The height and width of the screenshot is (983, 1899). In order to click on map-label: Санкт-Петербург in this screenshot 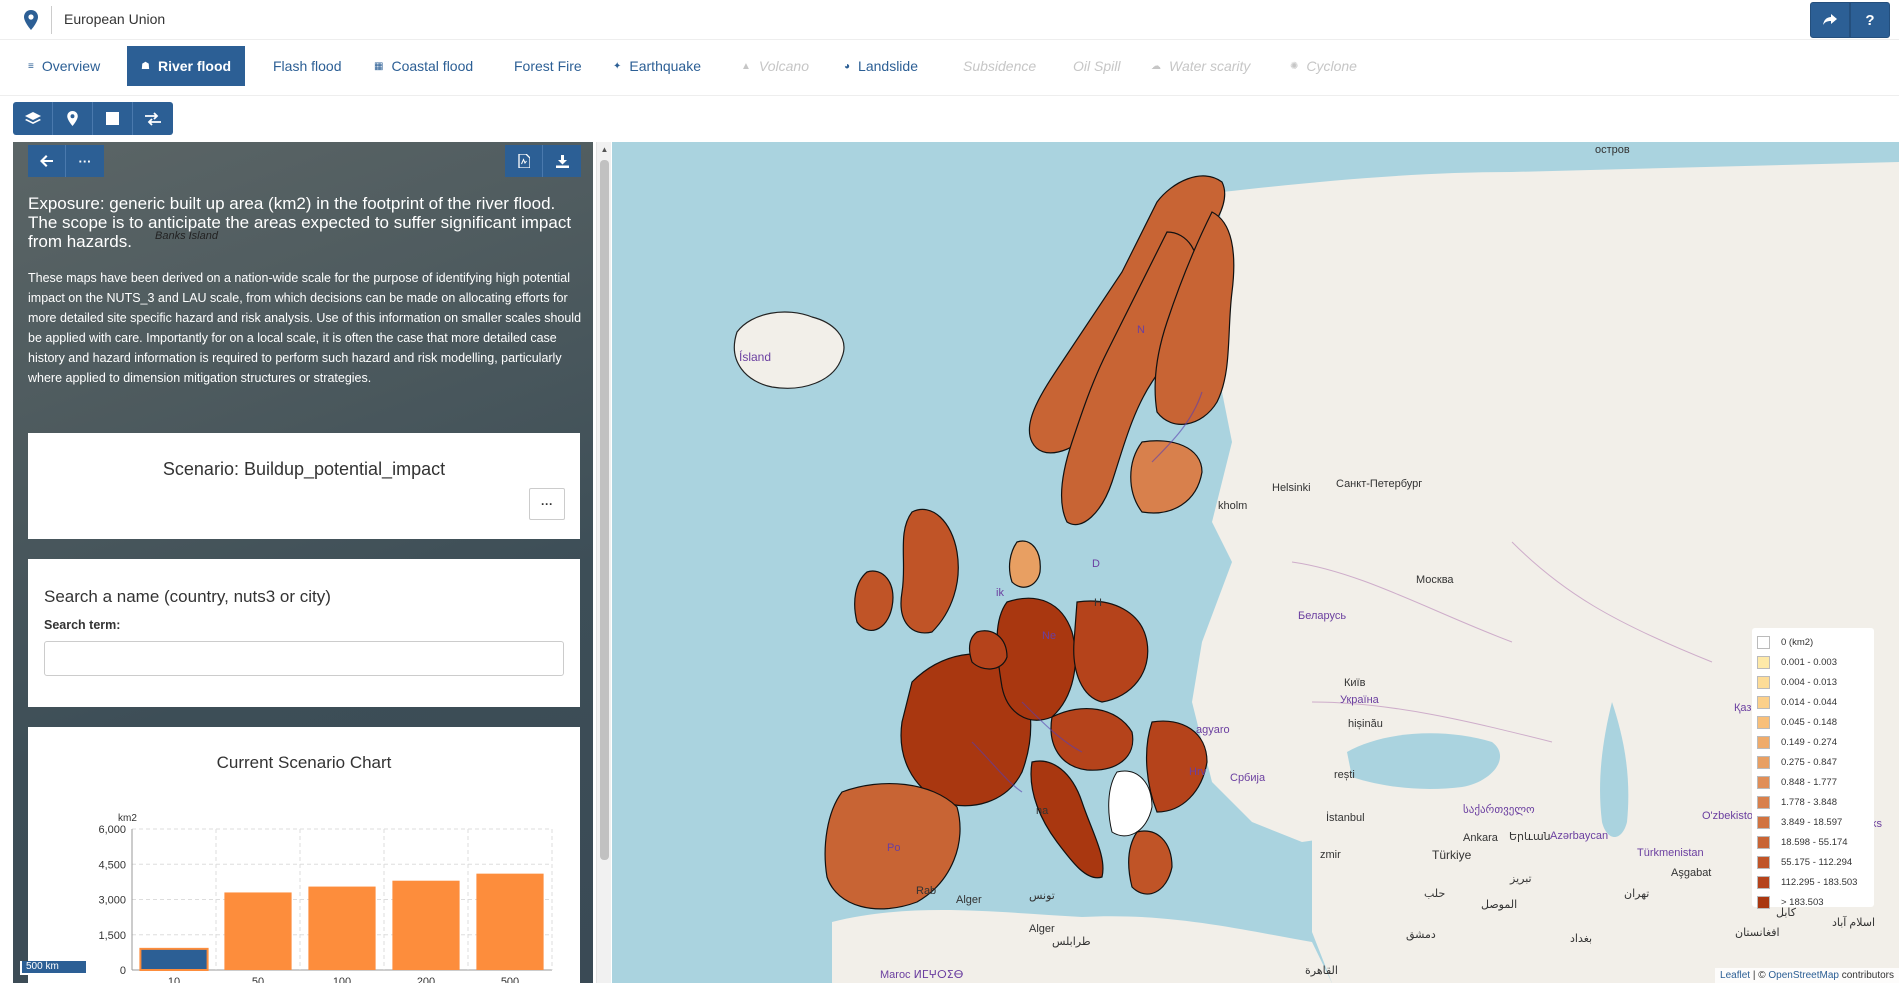, I will do `click(1379, 484)`.